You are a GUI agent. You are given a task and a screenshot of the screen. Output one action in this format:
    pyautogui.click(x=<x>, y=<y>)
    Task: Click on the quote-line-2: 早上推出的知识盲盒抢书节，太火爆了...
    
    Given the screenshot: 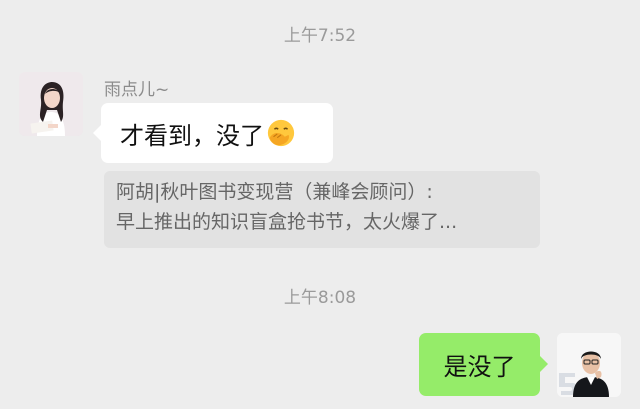 What is the action you would take?
    pyautogui.click(x=287, y=222)
    